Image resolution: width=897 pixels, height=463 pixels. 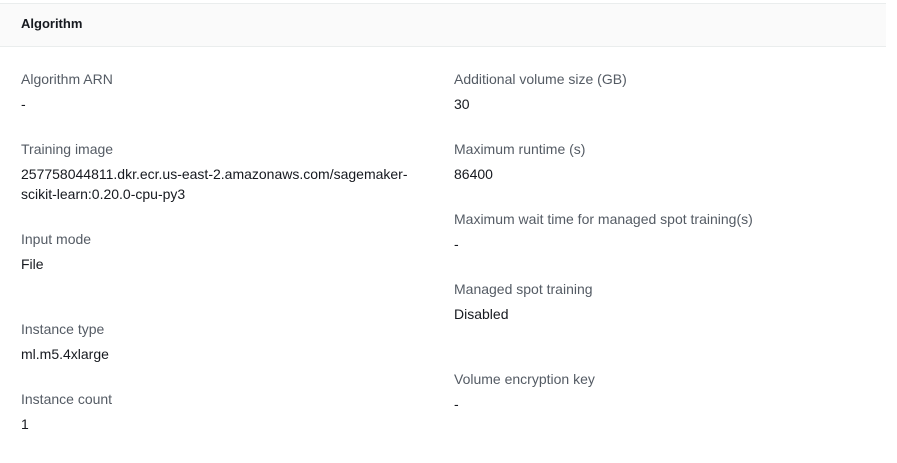 I want to click on field-value: 1, so click(x=25, y=424).